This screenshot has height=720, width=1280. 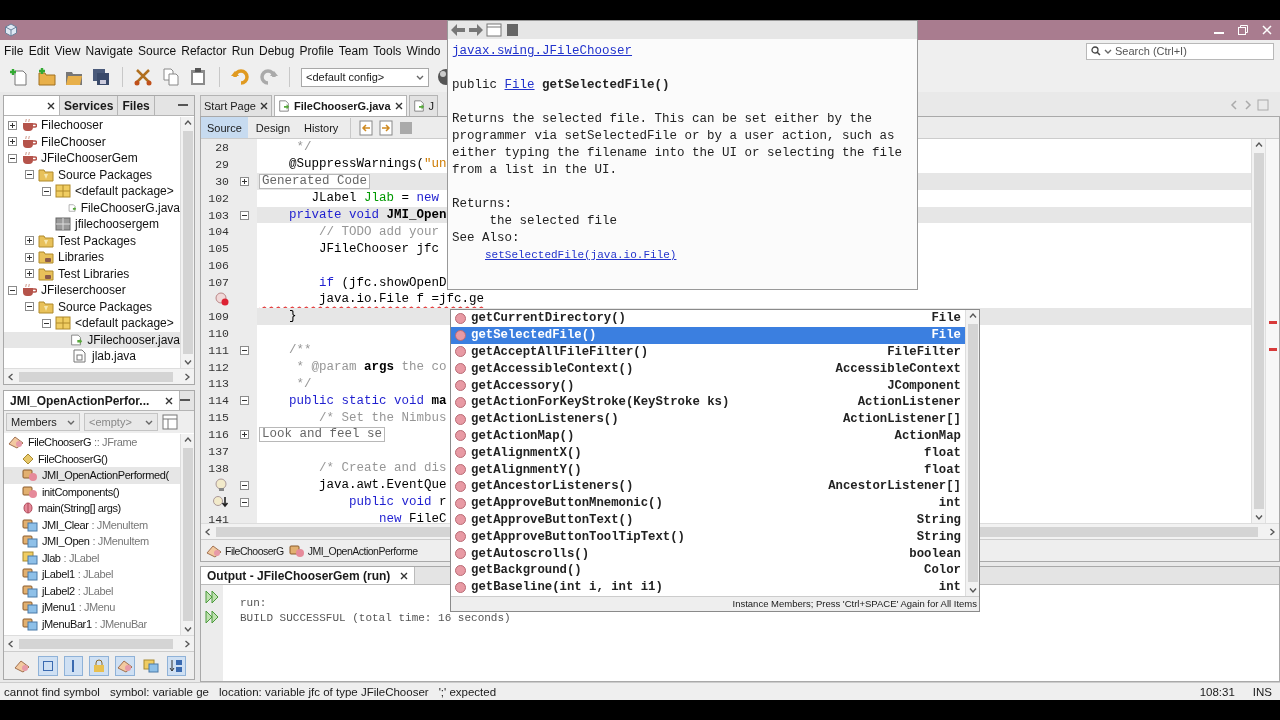 I want to click on line-number: 138, so click(x=218, y=468).